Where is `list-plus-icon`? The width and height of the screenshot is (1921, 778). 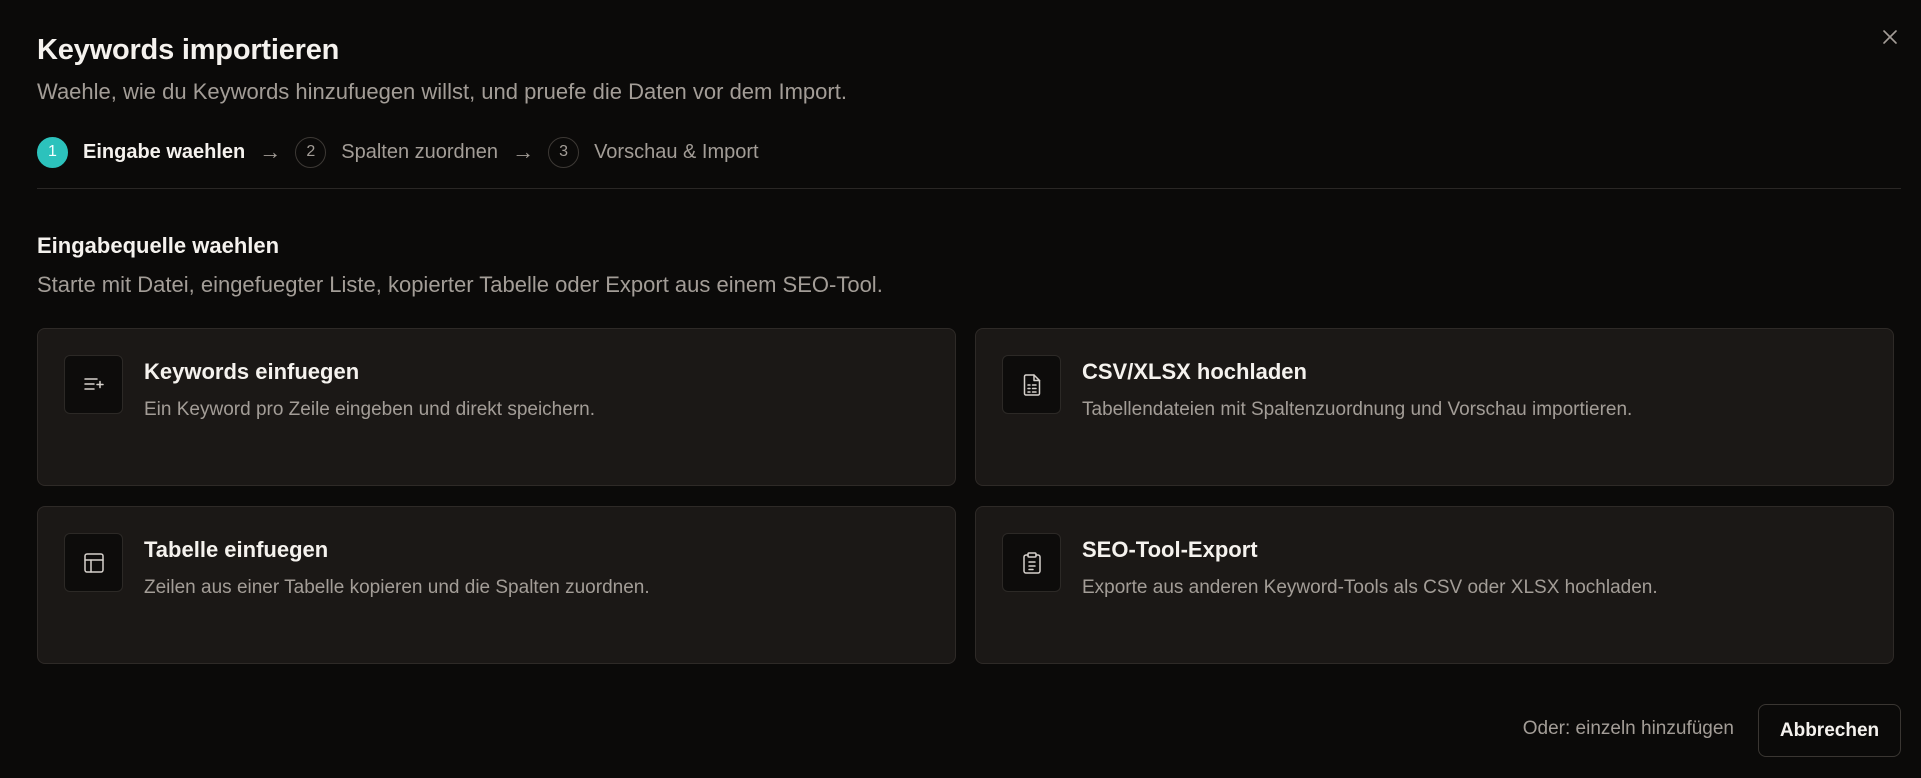
list-plus-icon is located at coordinates (93, 383).